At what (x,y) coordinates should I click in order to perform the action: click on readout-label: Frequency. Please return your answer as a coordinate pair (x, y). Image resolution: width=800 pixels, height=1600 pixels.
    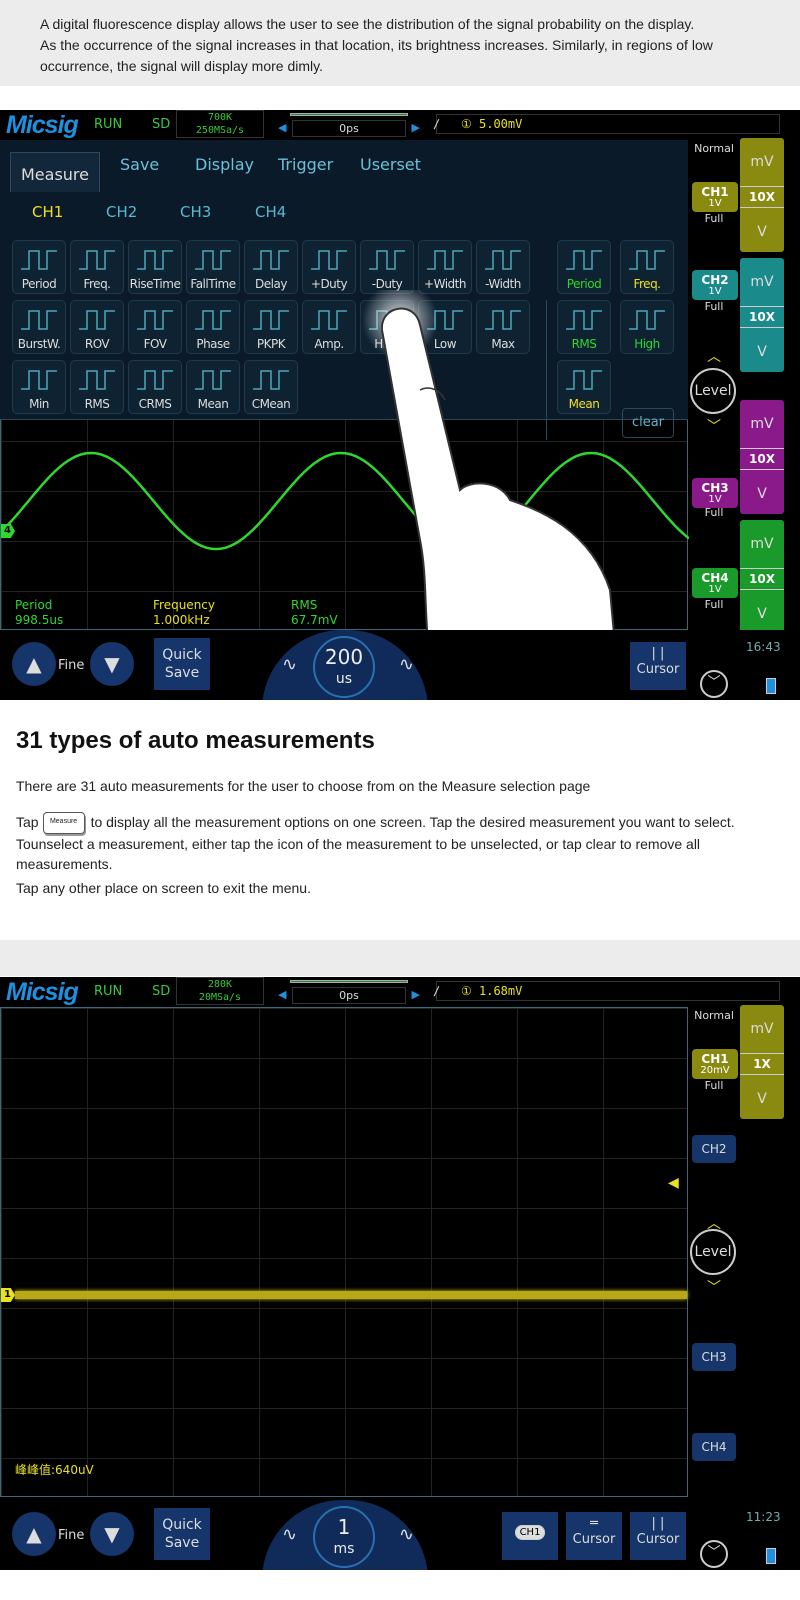
    Looking at the image, I should click on (184, 605).